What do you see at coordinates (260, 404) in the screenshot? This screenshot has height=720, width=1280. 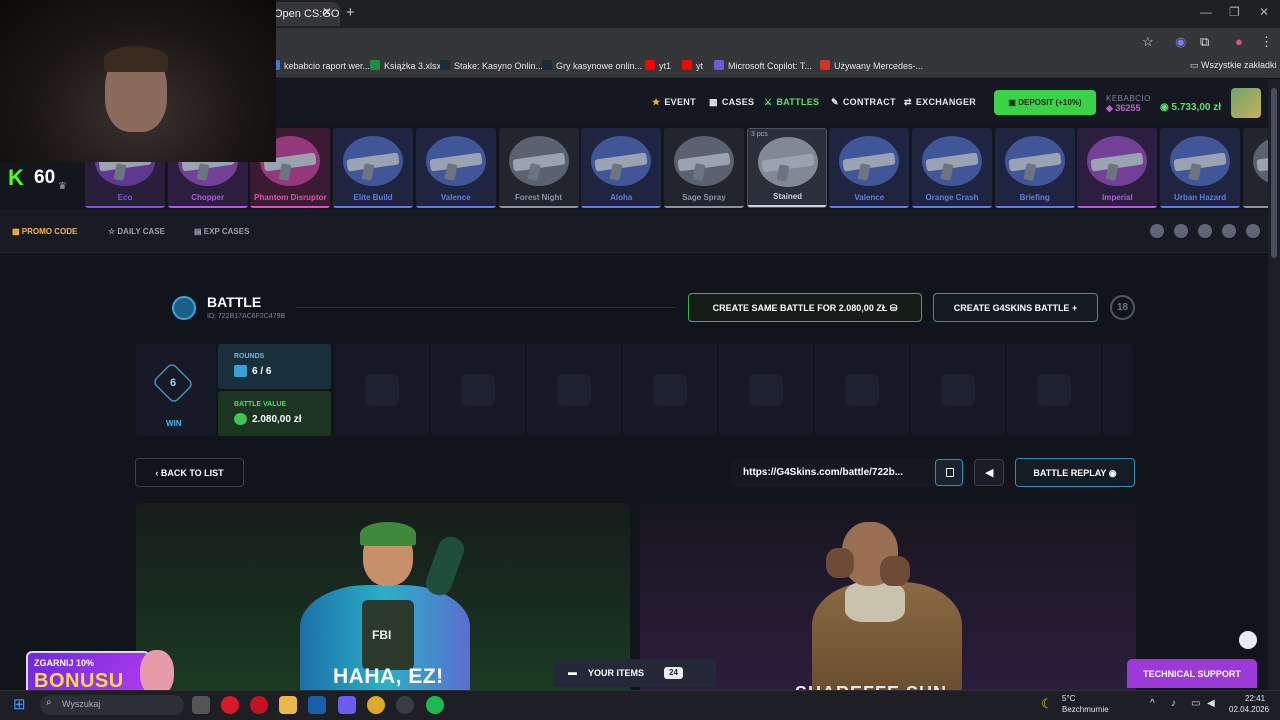 I see `battle-value-label: BATTLE VALUE` at bounding box center [260, 404].